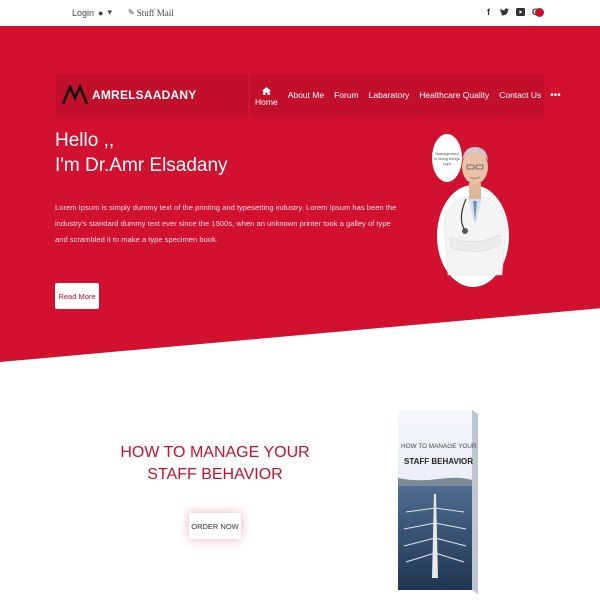  What do you see at coordinates (215, 526) in the screenshot?
I see `order-now-button: ORDER NOW` at bounding box center [215, 526].